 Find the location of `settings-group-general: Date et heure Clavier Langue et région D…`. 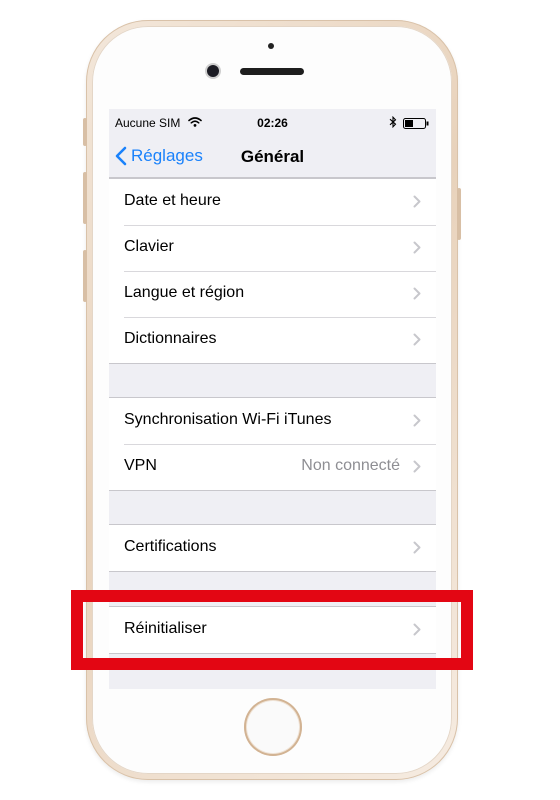

settings-group-general: Date et heure Clavier Langue et région D… is located at coordinates (272, 271).